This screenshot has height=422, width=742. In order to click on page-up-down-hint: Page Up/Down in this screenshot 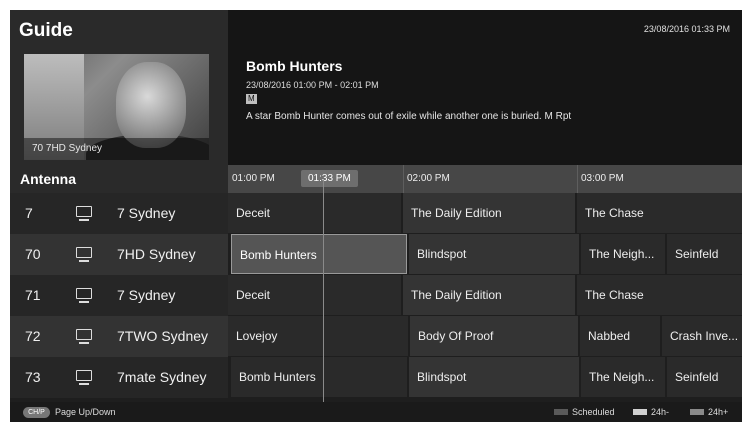, I will do `click(85, 412)`.